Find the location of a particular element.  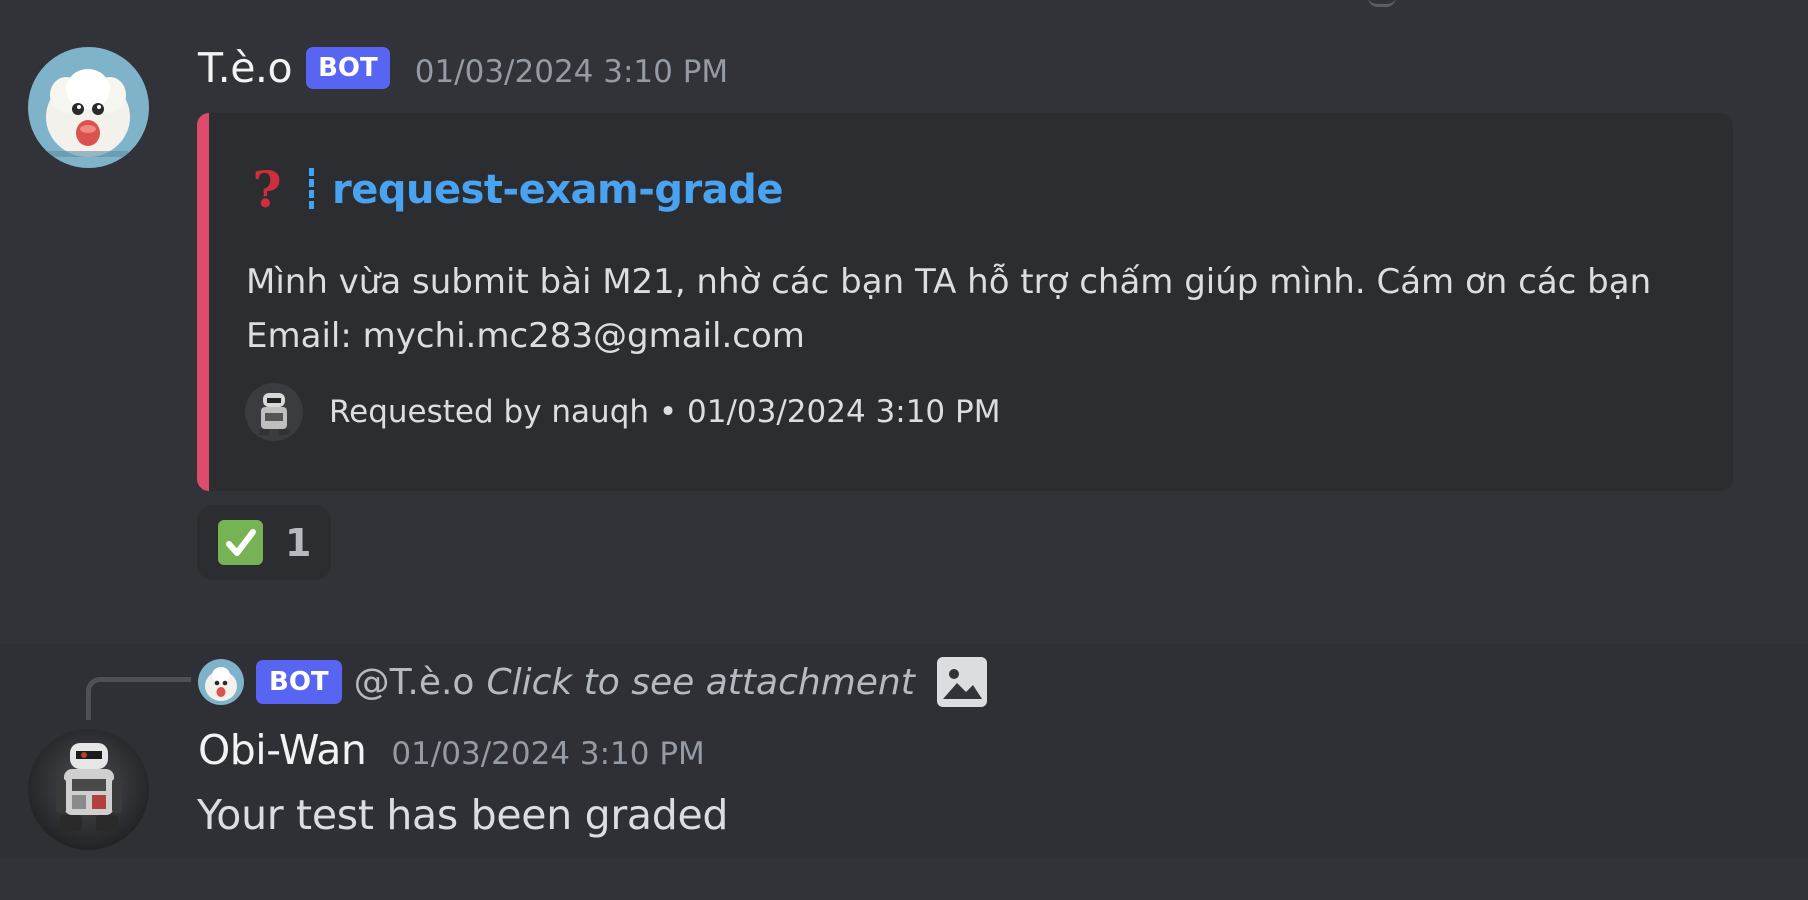

embed-footer: Requested by nauqh • 01/03/2024 3:10 PM is located at coordinates (622, 412).